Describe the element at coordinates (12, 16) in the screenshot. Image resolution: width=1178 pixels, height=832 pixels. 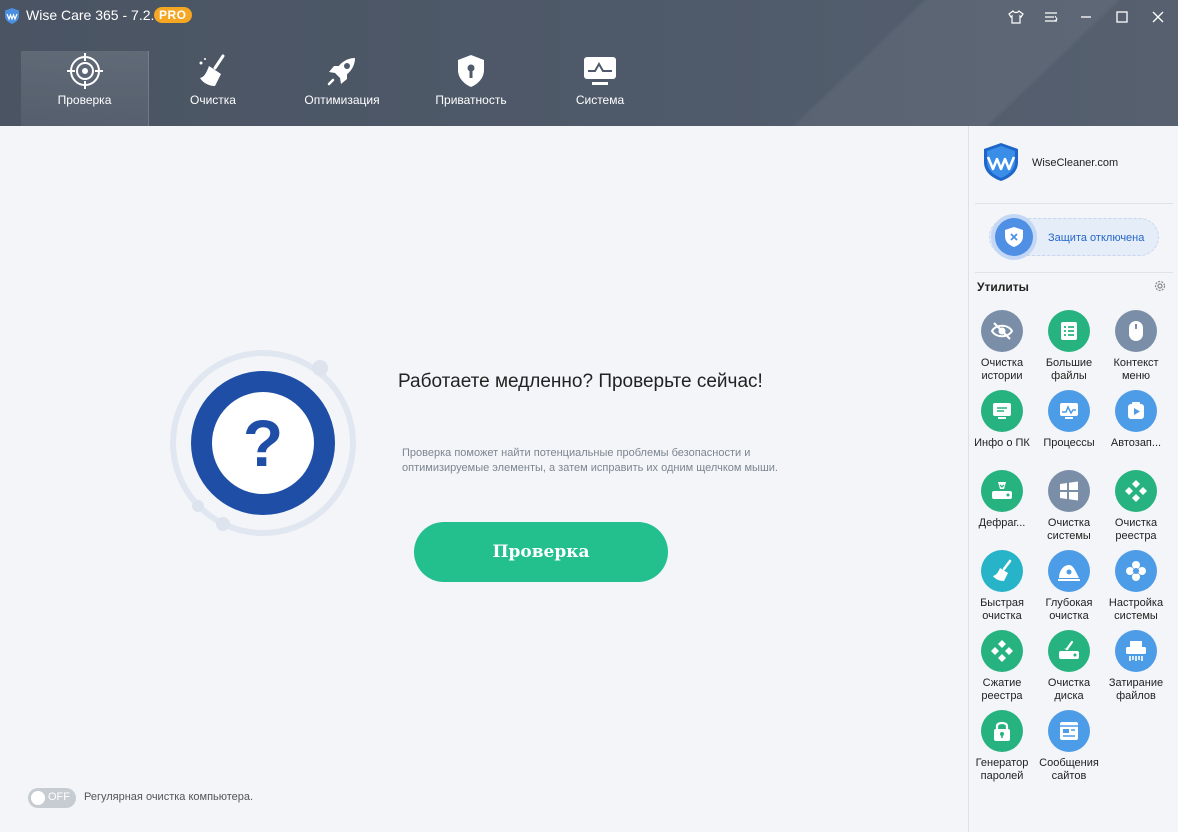
I see `app-logo-icon` at that location.